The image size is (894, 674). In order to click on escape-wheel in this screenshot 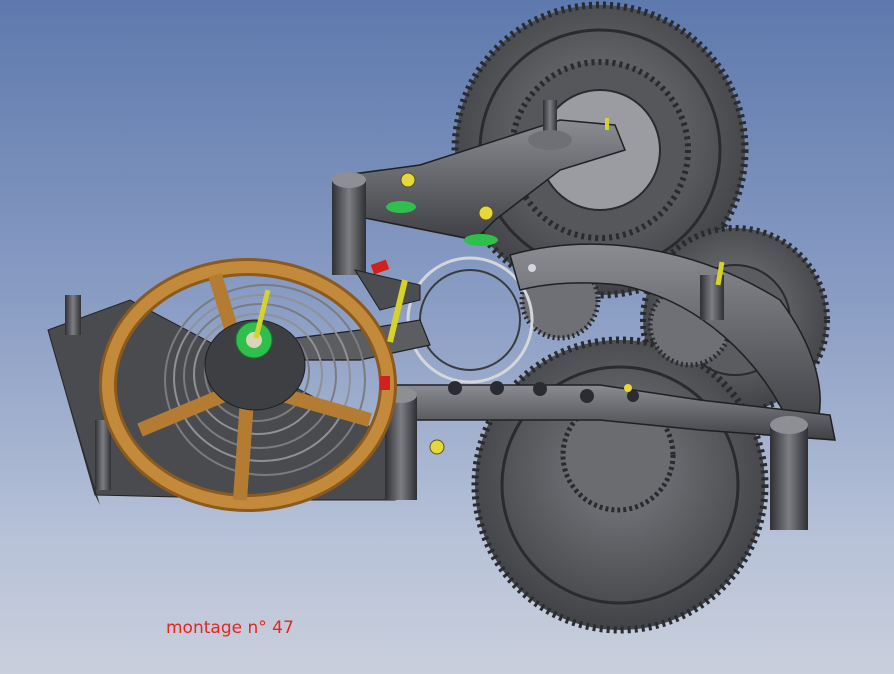, I will do `click(470, 320)`.